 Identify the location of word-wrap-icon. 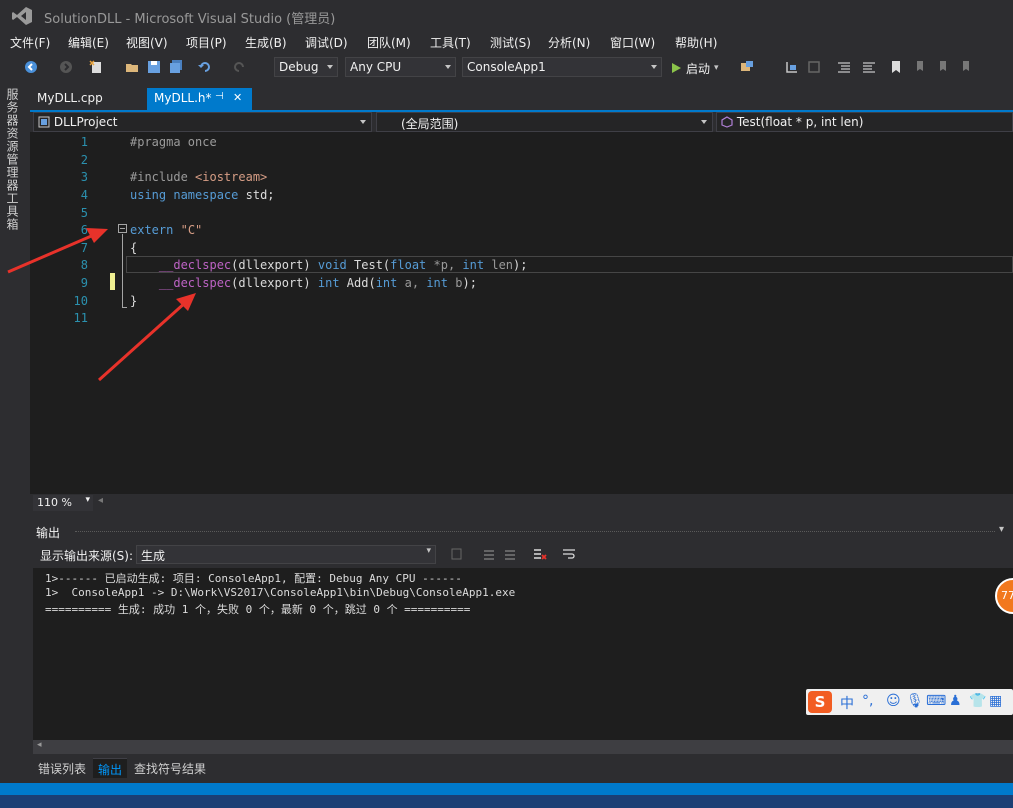
(569, 554).